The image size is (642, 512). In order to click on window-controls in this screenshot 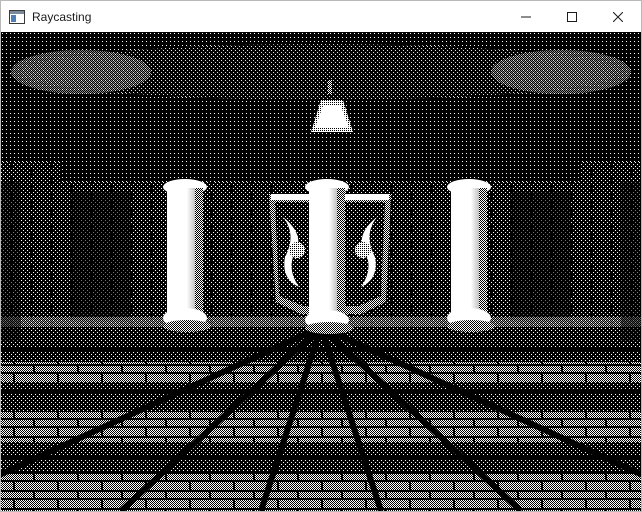, I will do `click(572, 16)`.